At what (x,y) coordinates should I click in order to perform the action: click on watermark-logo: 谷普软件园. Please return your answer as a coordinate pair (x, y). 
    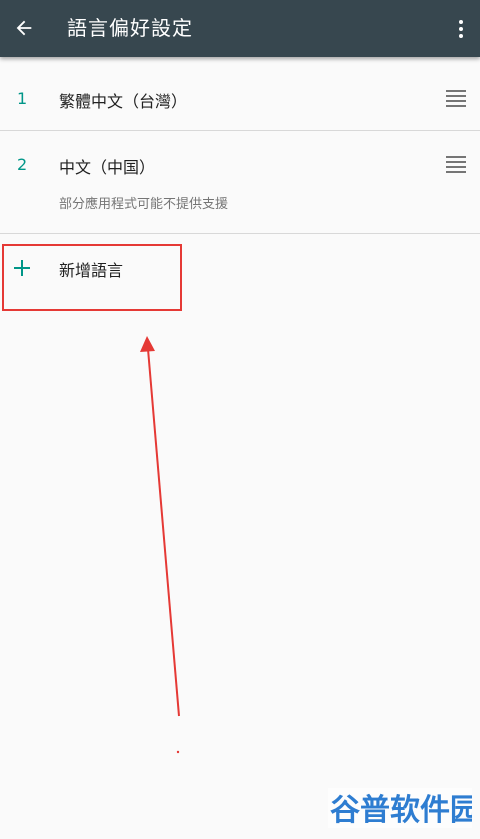
    Looking at the image, I should click on (400, 808).